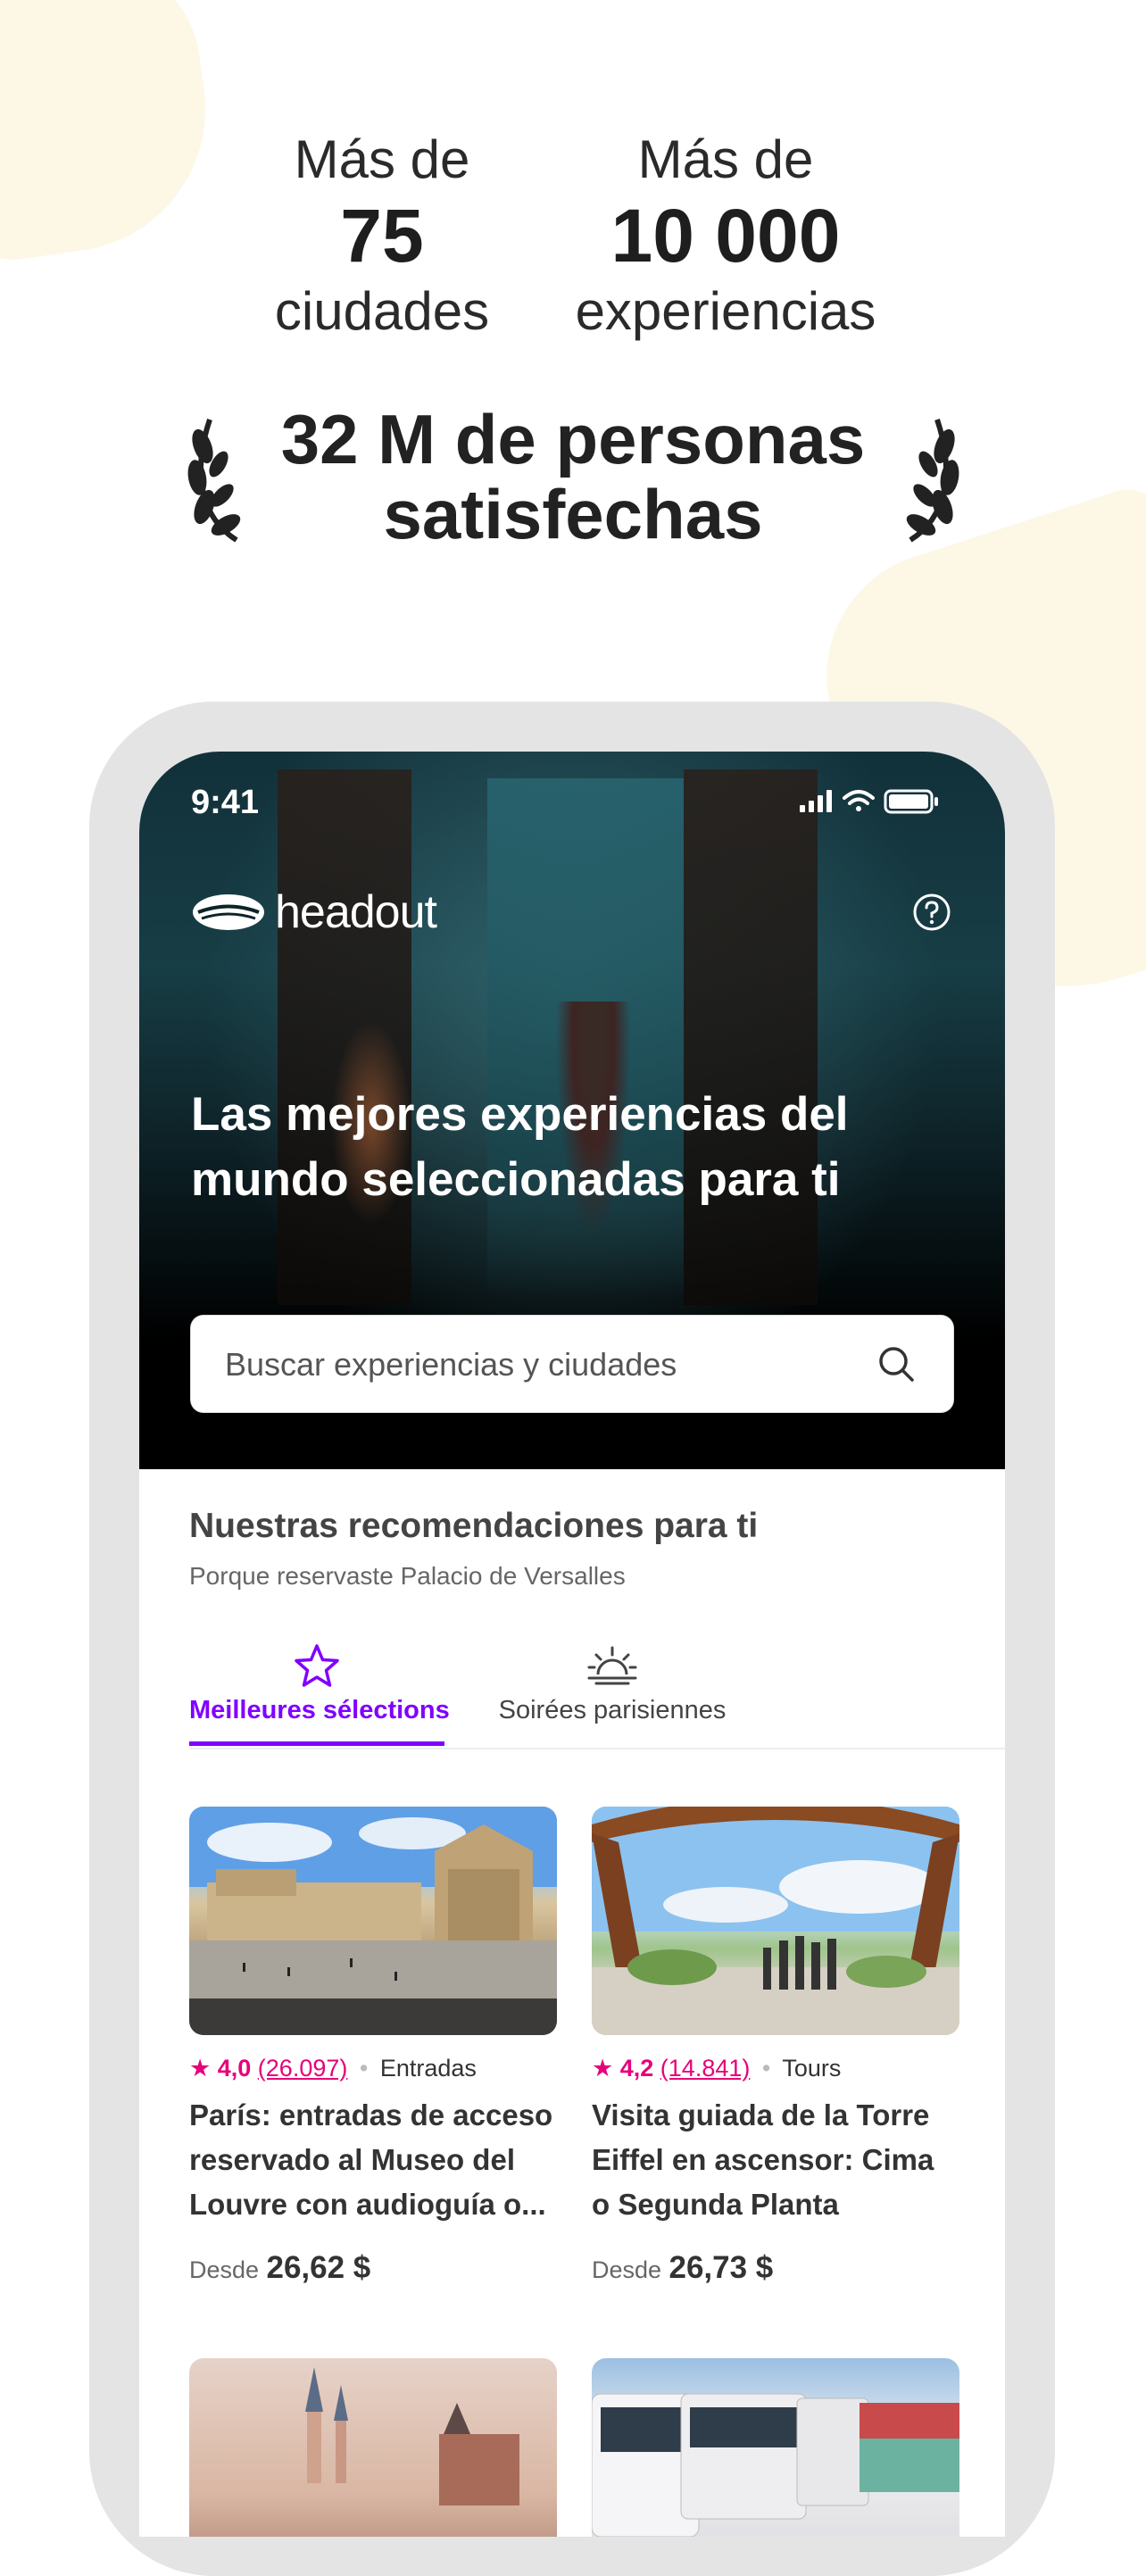  What do you see at coordinates (612, 1665) in the screenshot?
I see `sunset-icon` at bounding box center [612, 1665].